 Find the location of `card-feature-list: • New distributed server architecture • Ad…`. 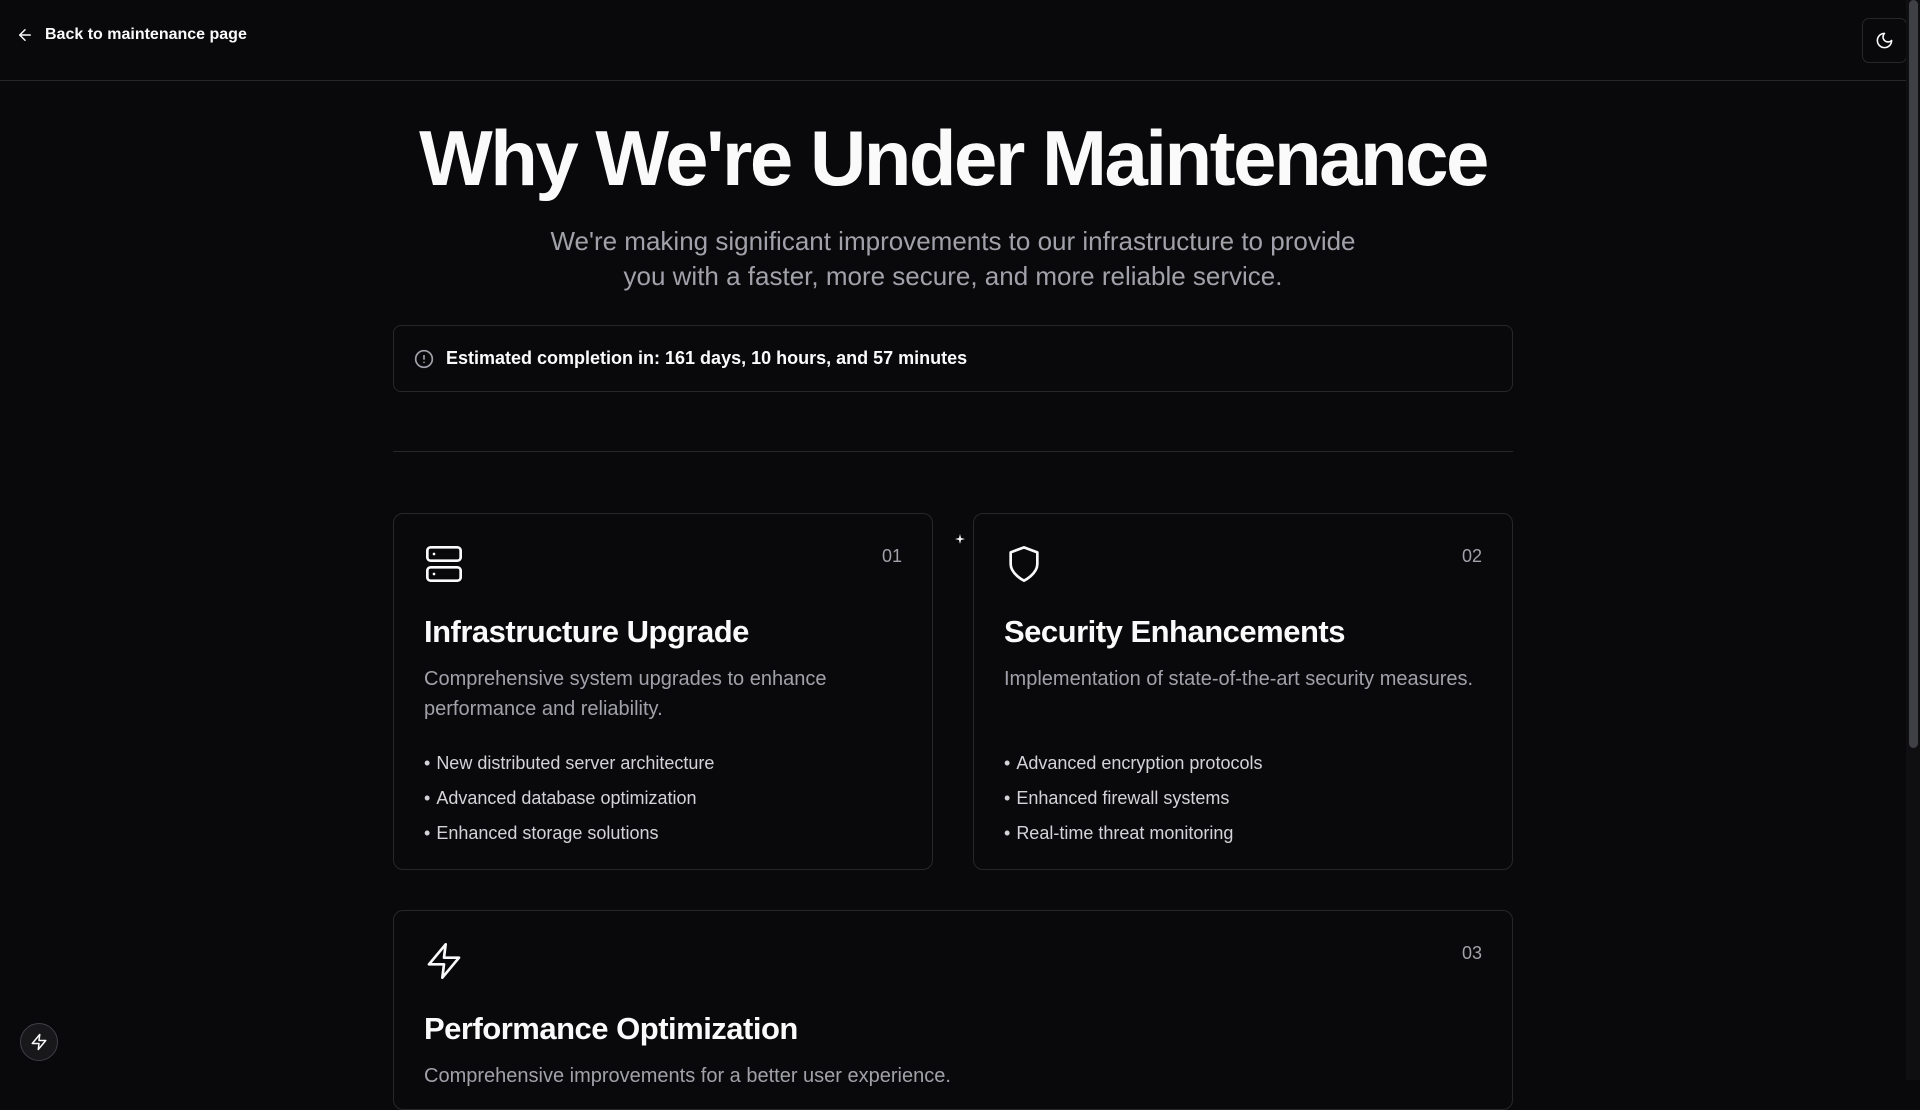

card-feature-list: • New distributed server architecture • Ad… is located at coordinates (569, 798).